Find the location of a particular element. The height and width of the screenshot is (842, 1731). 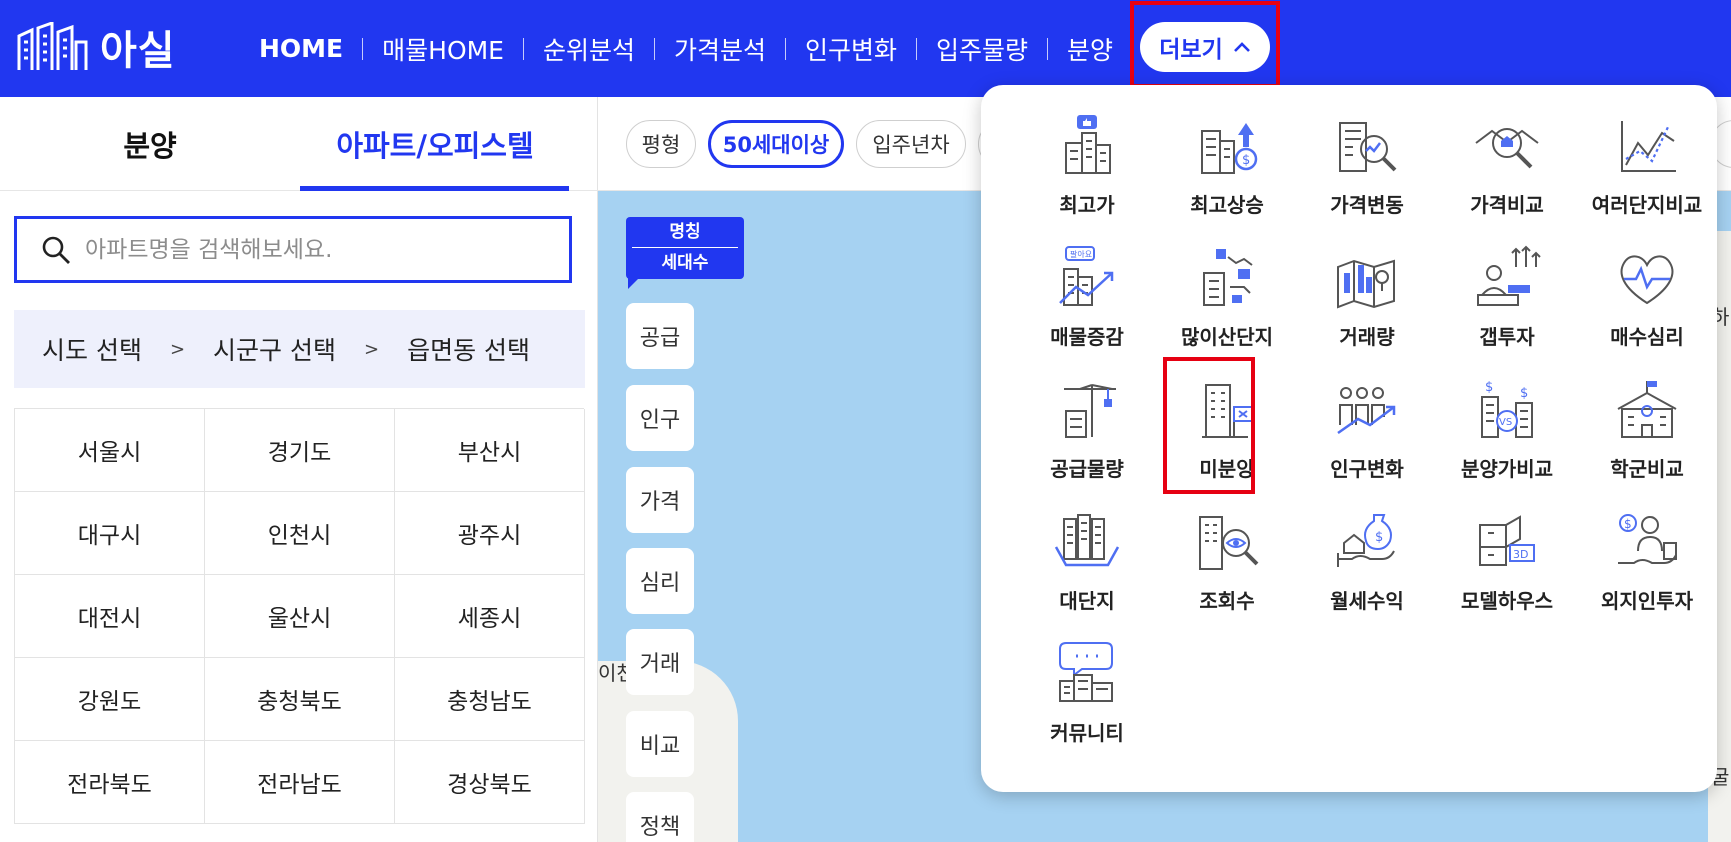

menu-item-label: 갭투자 is located at coordinates (1507, 337).